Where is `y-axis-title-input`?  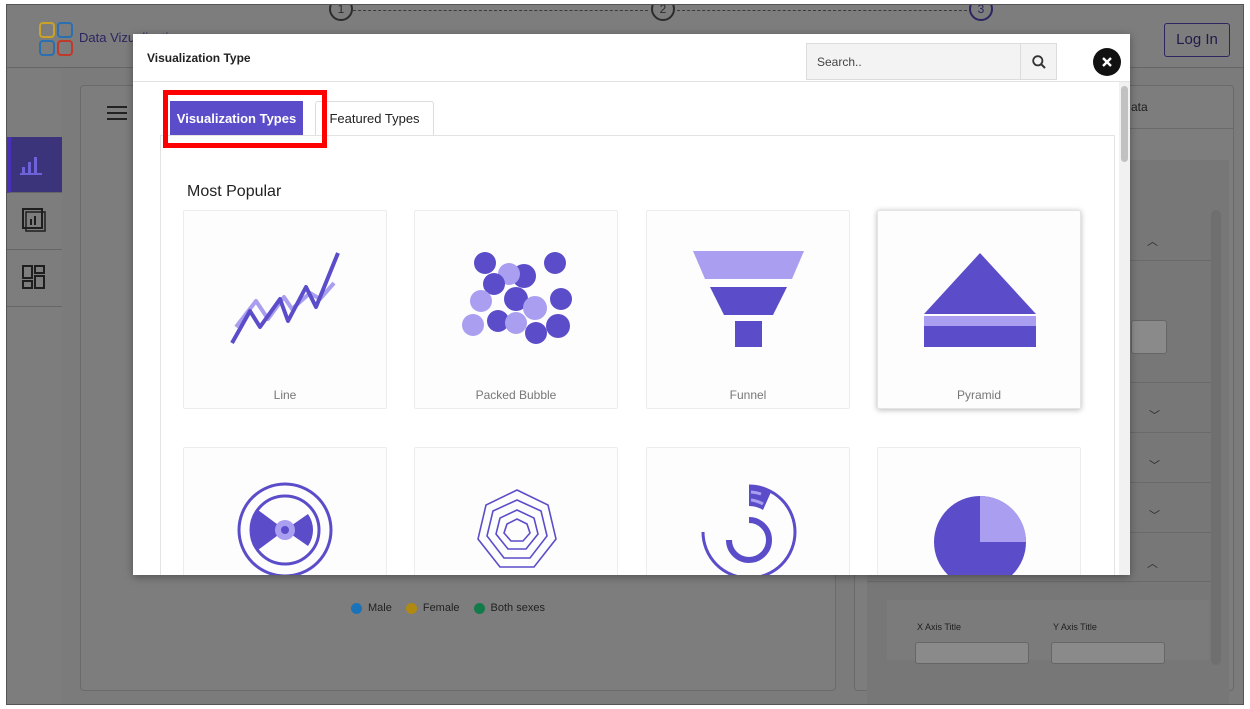 y-axis-title-input is located at coordinates (1108, 653).